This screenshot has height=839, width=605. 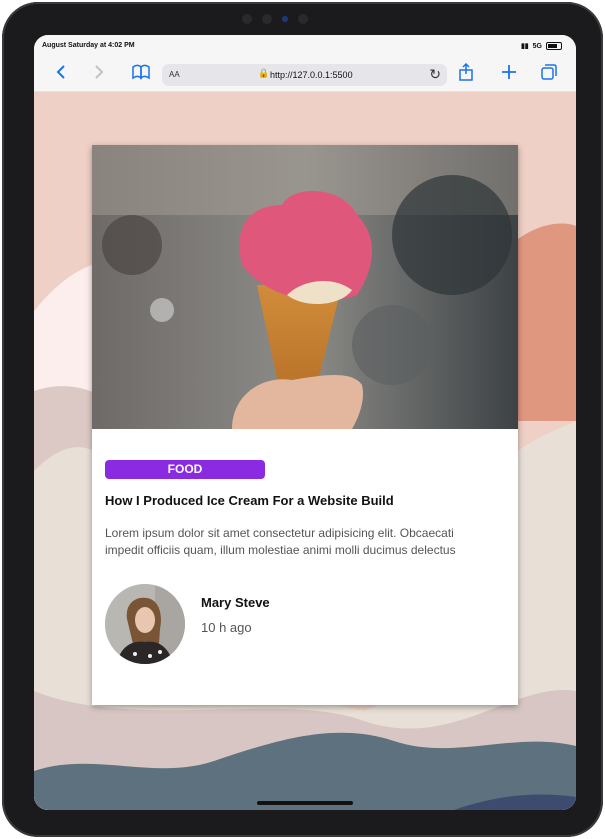 What do you see at coordinates (305, 803) in the screenshot?
I see `home-indicator` at bounding box center [305, 803].